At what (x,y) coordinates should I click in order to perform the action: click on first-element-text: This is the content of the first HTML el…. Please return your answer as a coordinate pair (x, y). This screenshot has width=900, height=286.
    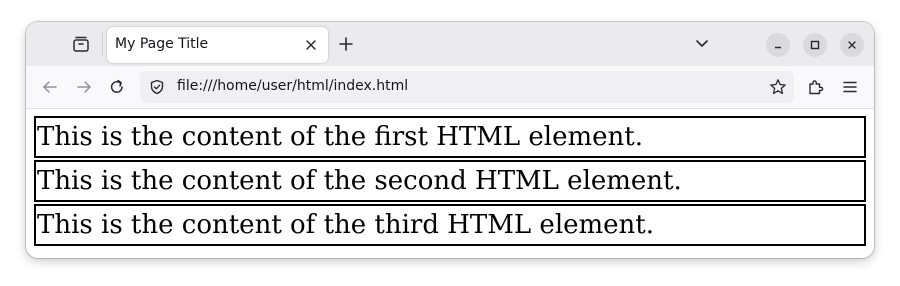
    Looking at the image, I should click on (340, 137).